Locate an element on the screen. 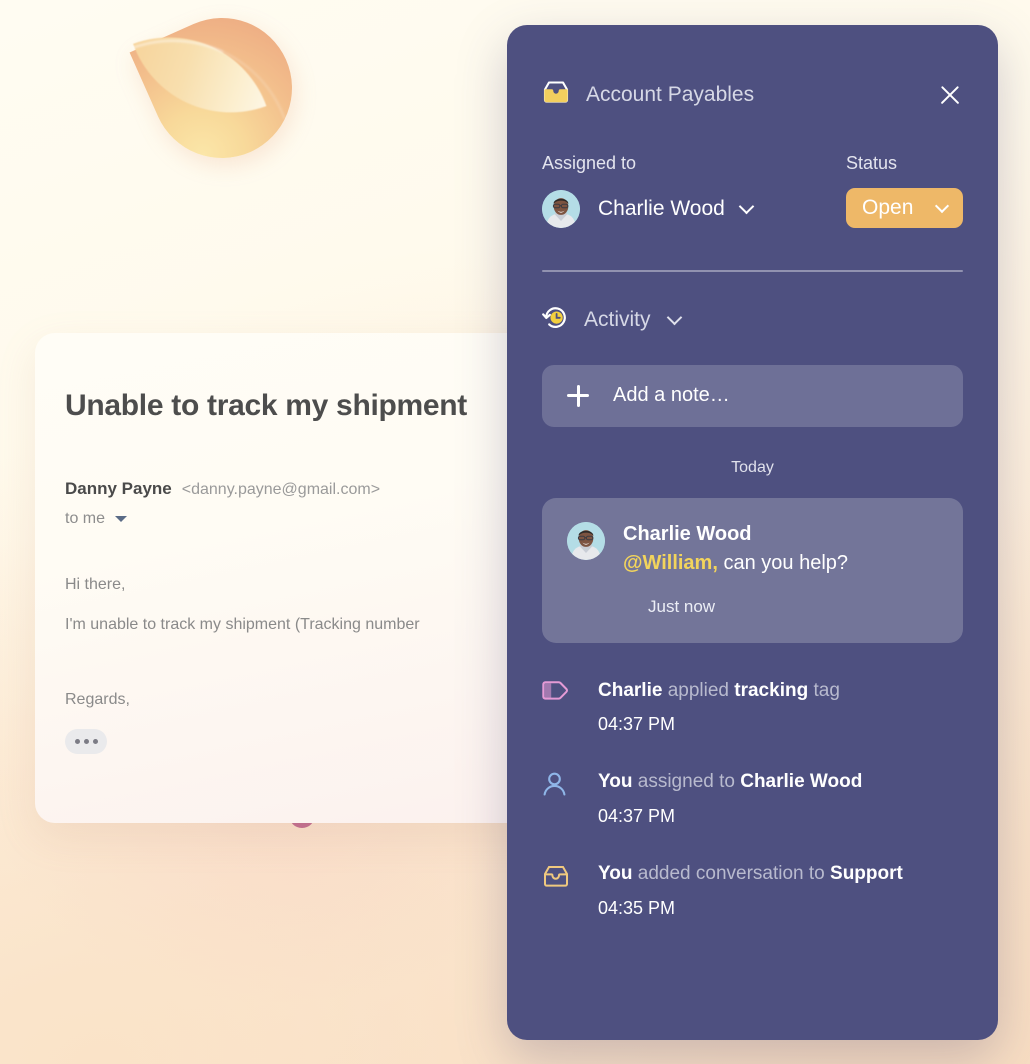 The image size is (1030, 1064). history-clock-icon is located at coordinates (555, 320).